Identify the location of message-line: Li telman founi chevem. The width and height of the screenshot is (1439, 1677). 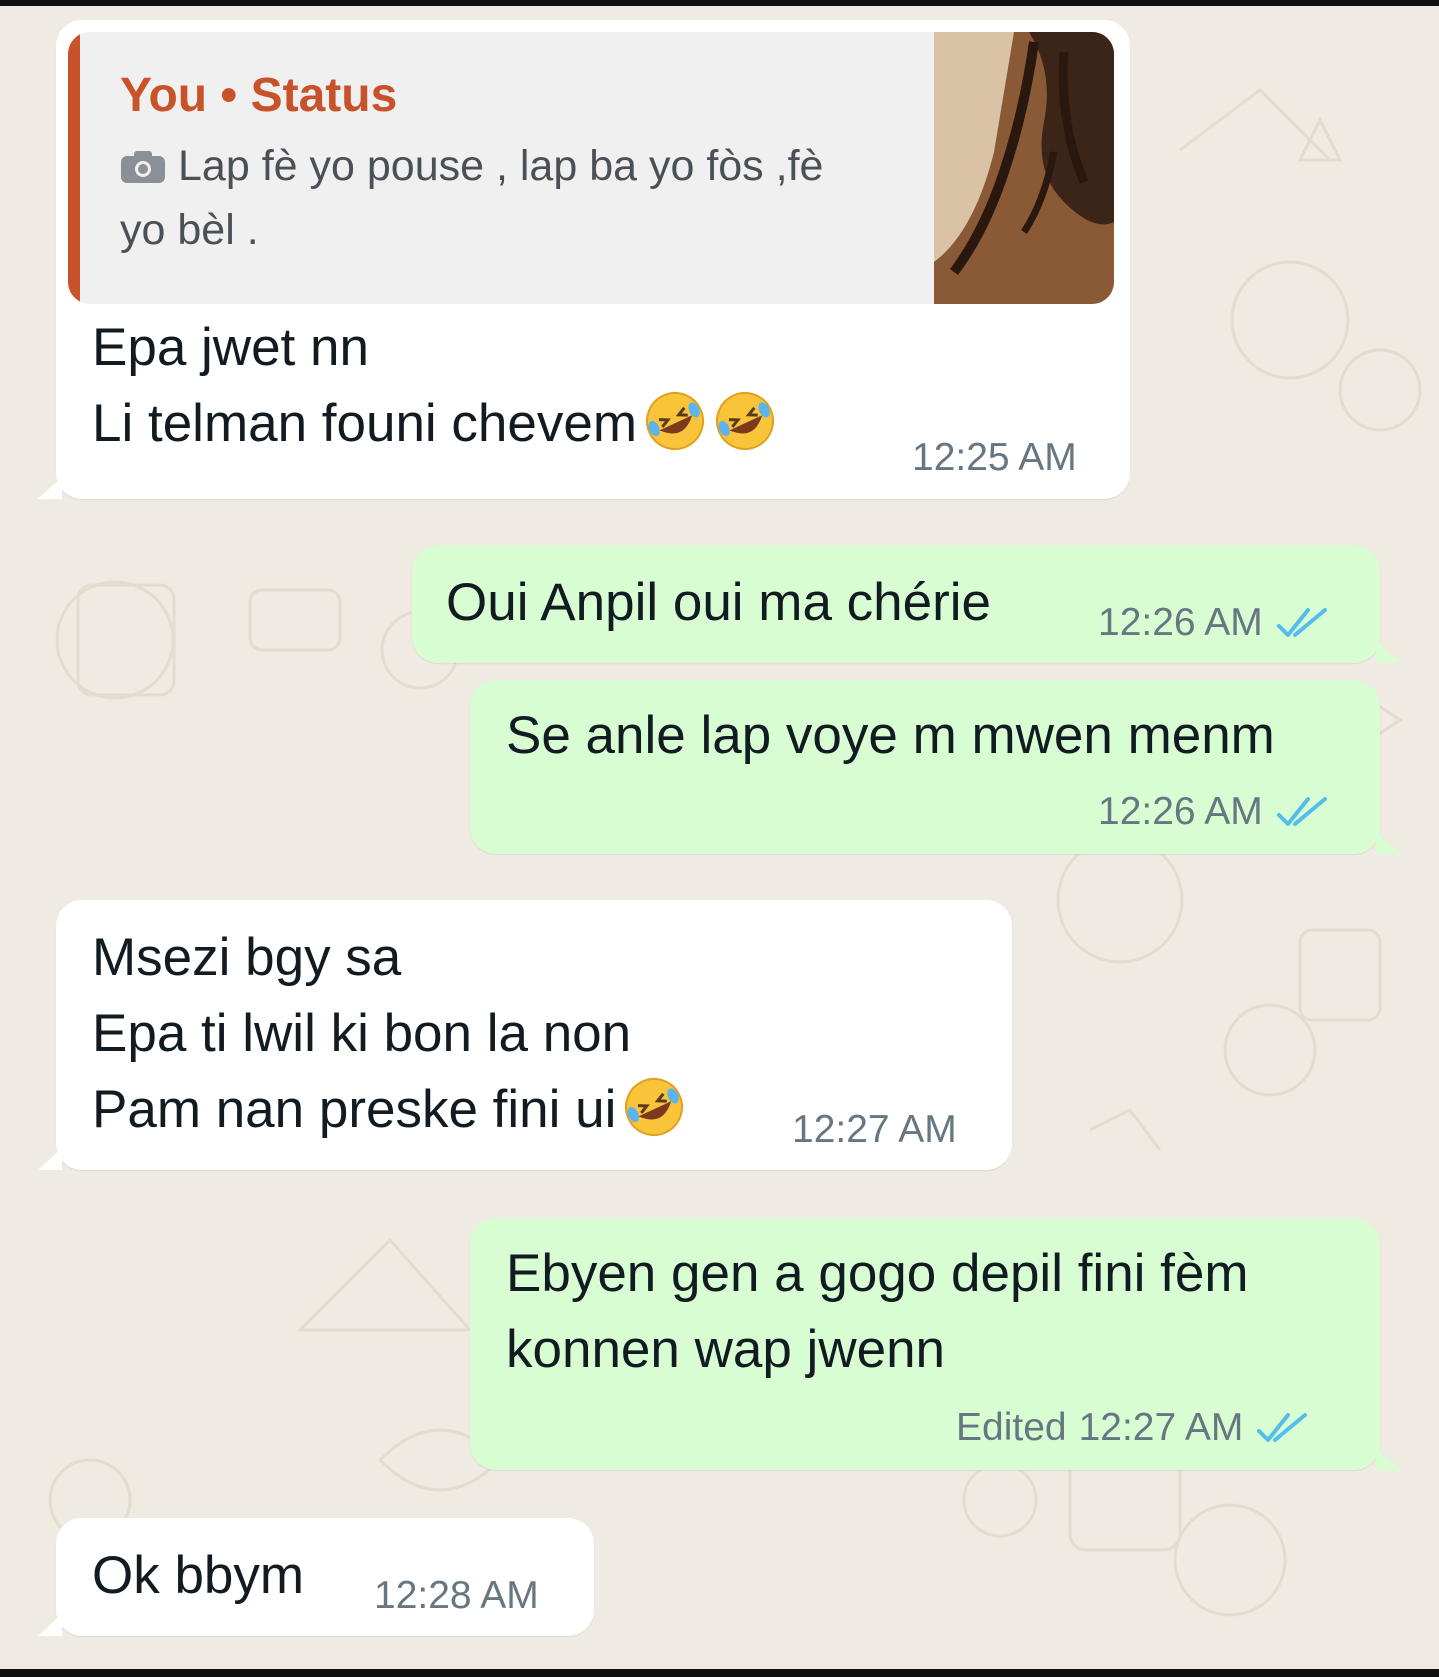
(434, 424).